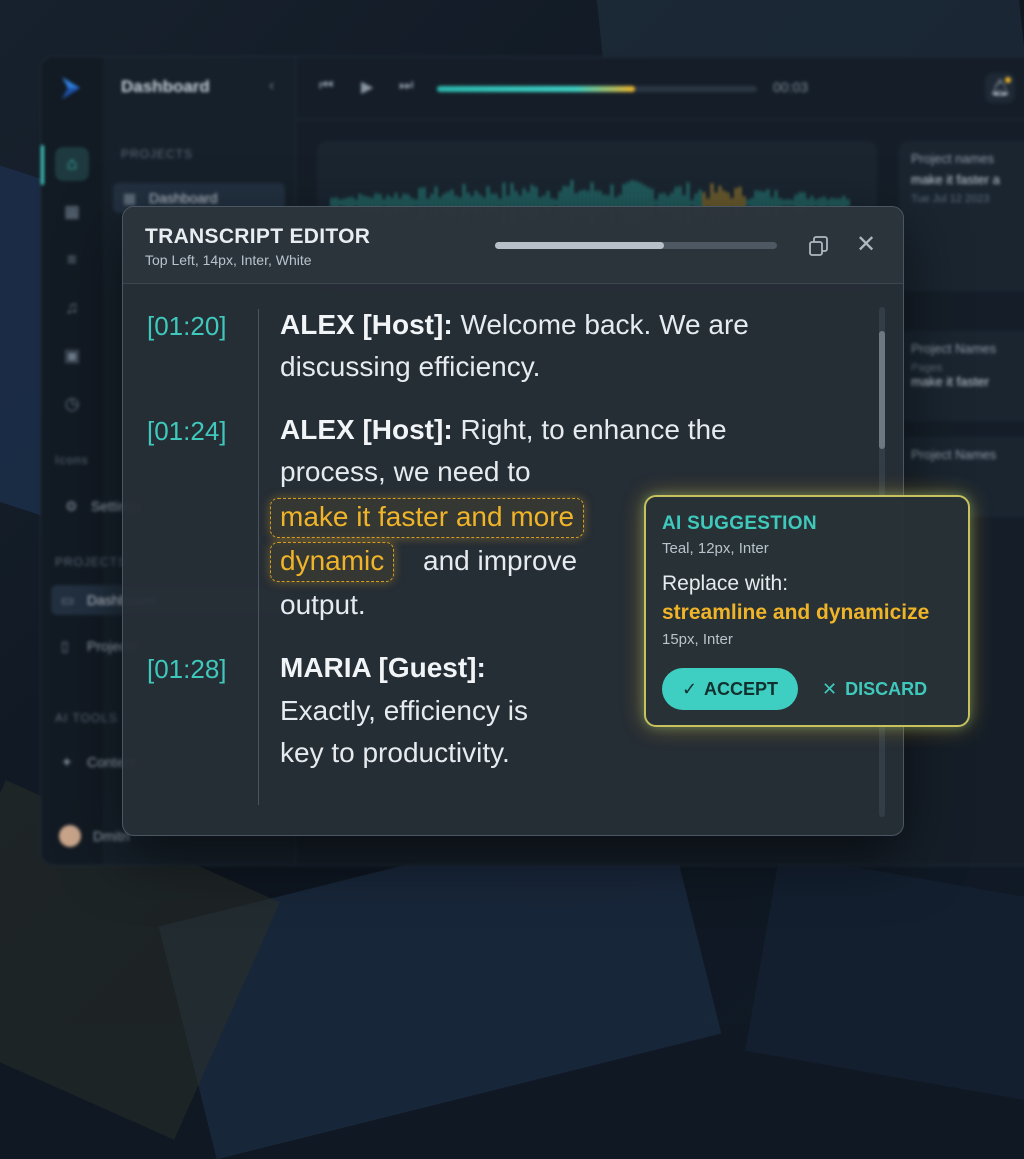  I want to click on timestamp-divider, so click(258, 557).